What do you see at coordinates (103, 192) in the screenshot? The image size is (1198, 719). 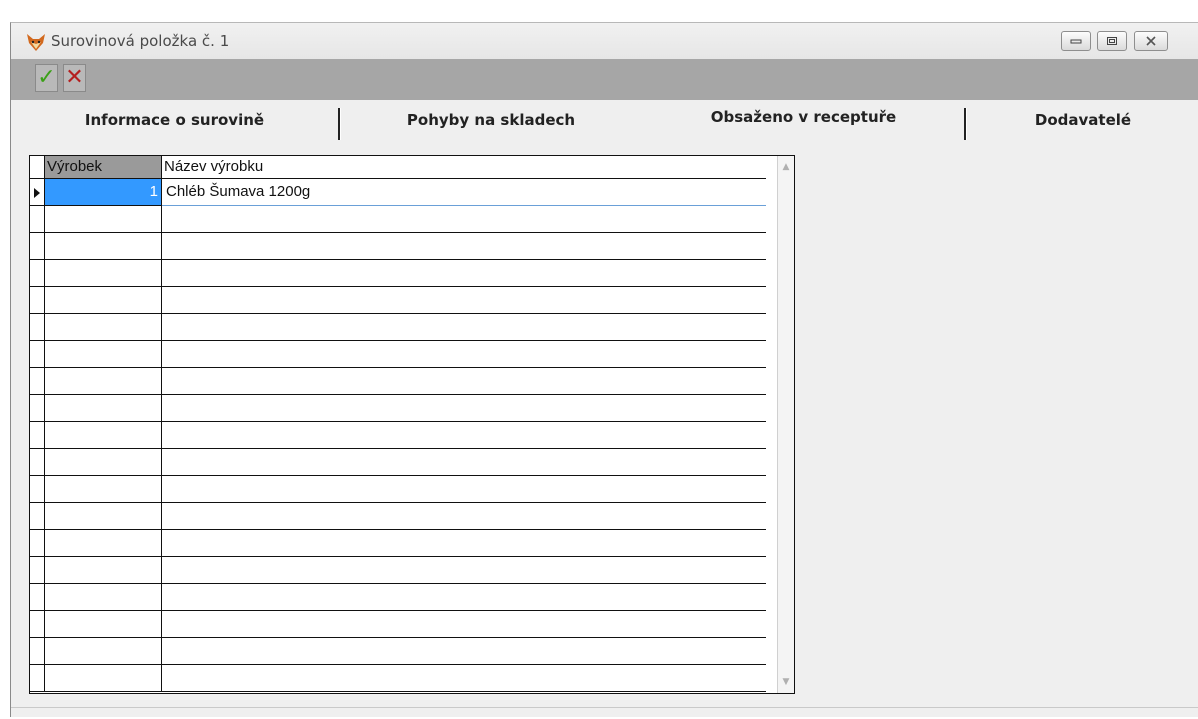 I see `cell-vyrobek: 1` at bounding box center [103, 192].